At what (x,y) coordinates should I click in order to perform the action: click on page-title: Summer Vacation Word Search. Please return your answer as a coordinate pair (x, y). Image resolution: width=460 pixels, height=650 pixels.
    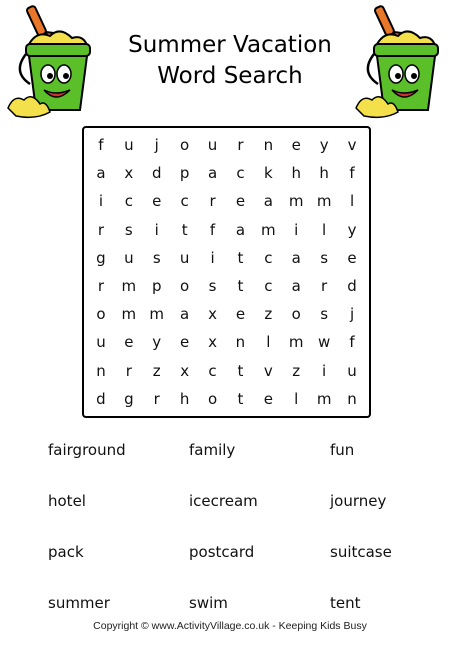
    Looking at the image, I should click on (230, 61).